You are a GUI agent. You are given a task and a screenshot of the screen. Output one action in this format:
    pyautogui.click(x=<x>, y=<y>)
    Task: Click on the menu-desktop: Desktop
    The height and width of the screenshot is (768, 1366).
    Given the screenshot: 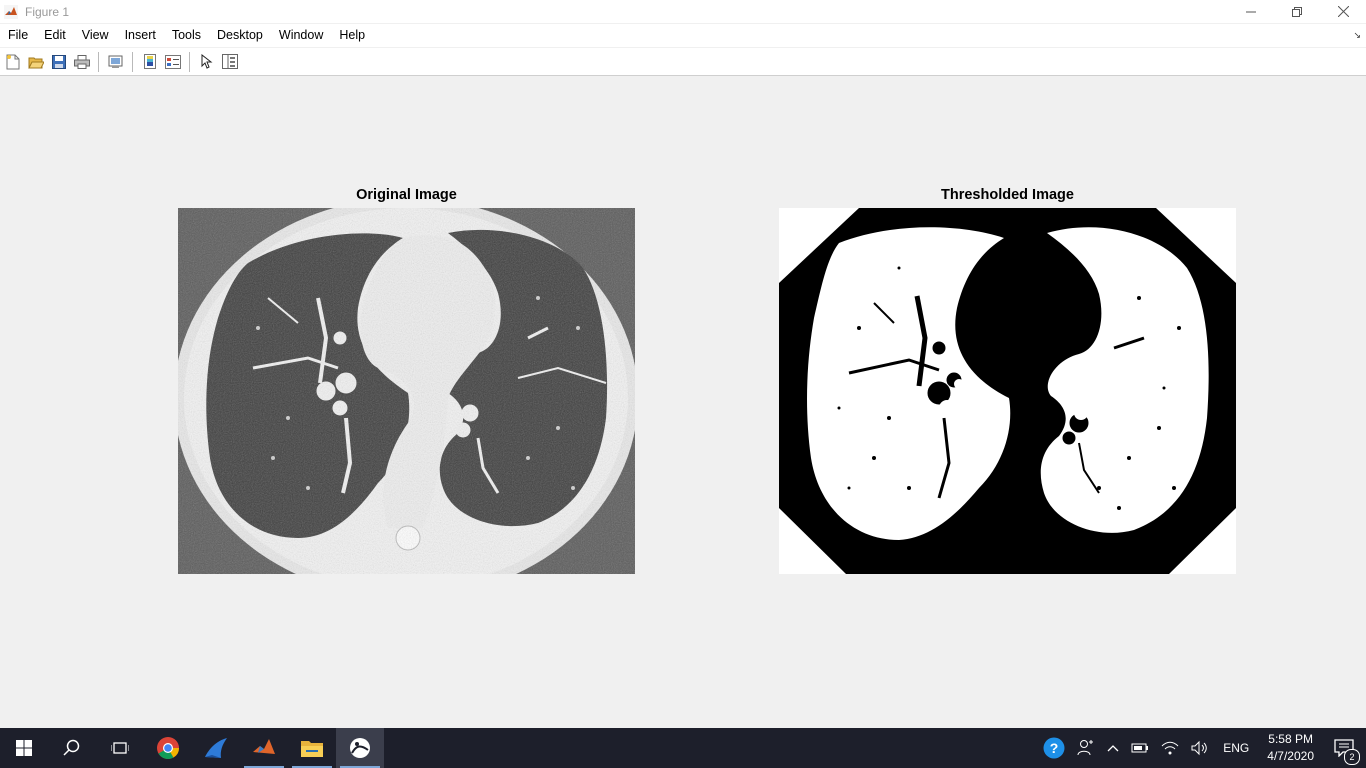 What is the action you would take?
    pyautogui.click(x=240, y=35)
    